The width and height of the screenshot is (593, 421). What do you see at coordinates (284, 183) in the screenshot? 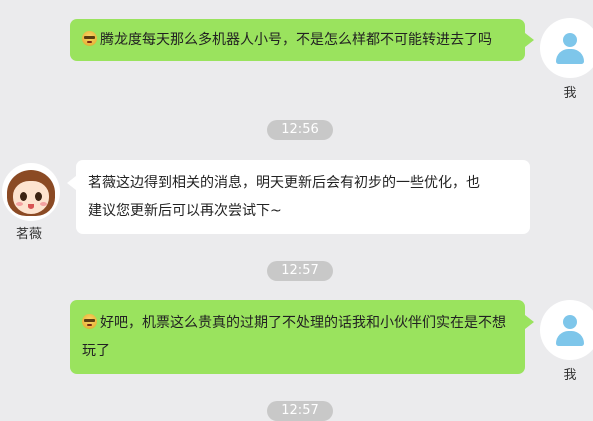
I see `message-text-line: 茗薇这边得到相关的消息，明天更新后会有初步的一些优化，也` at bounding box center [284, 183].